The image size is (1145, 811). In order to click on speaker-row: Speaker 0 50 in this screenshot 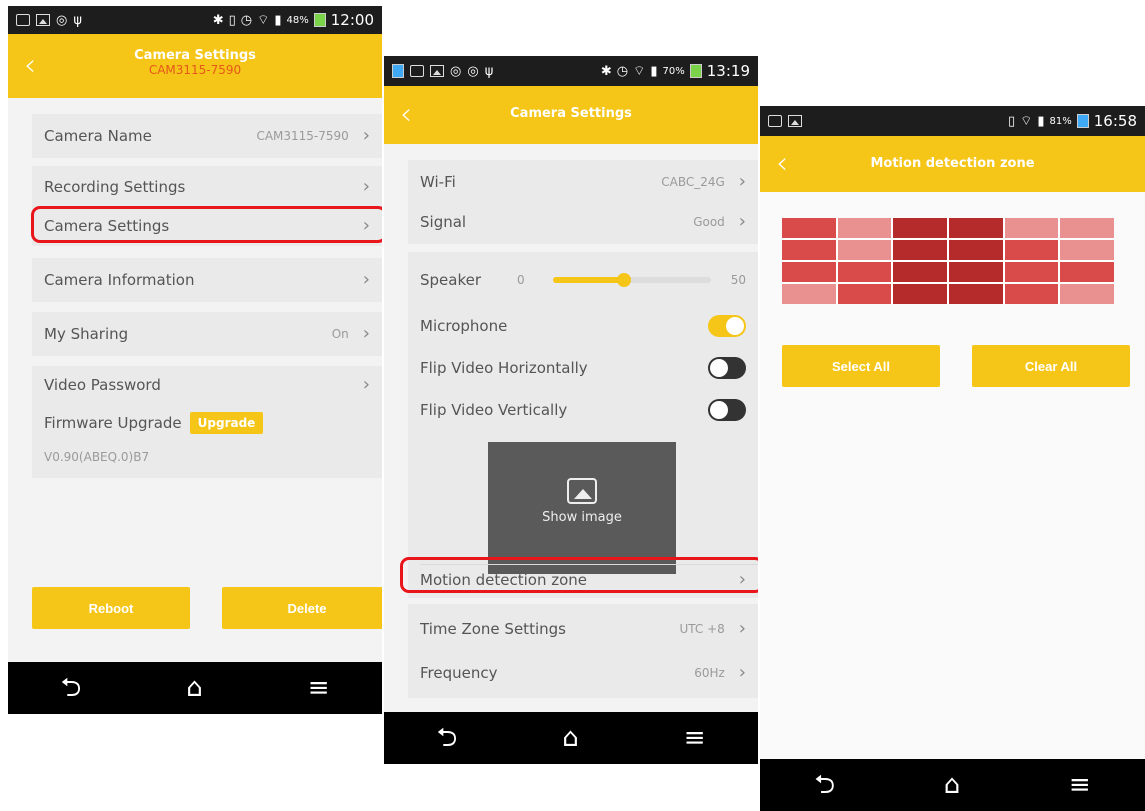, I will do `click(583, 280)`.